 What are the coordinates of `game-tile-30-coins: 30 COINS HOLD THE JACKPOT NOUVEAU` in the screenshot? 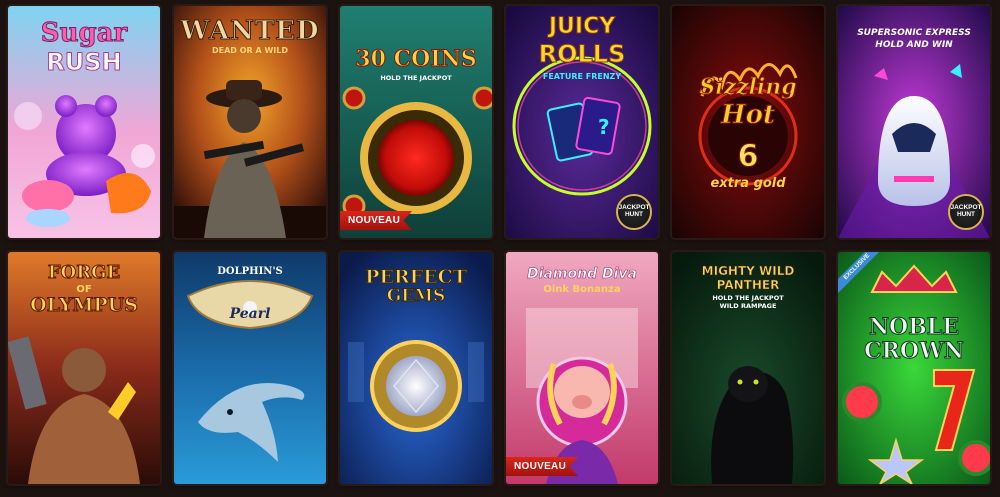 It's located at (416, 122).